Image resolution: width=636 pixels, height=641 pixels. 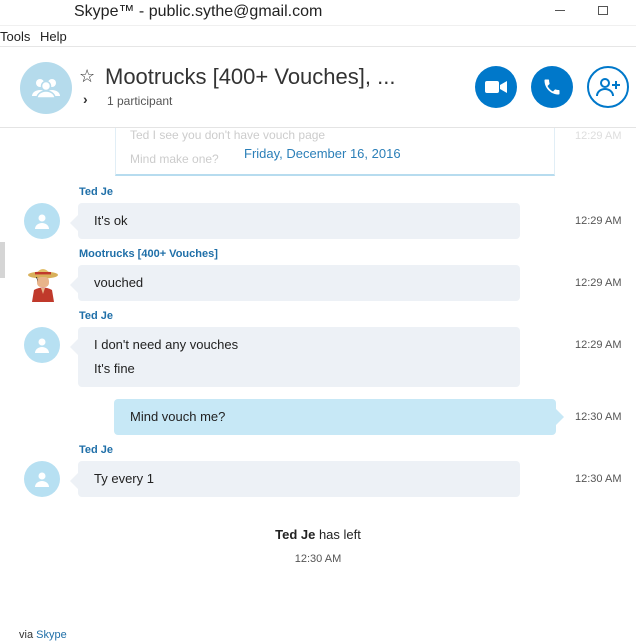 I want to click on message-bubble: Ty every 1, so click(x=295, y=479).